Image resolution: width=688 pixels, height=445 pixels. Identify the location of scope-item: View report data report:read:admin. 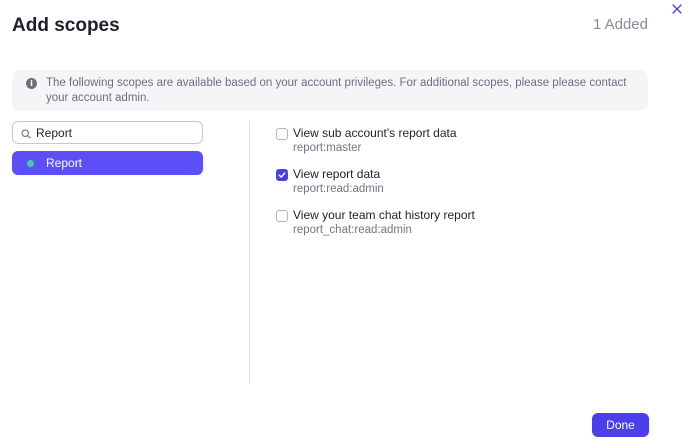
(466, 187).